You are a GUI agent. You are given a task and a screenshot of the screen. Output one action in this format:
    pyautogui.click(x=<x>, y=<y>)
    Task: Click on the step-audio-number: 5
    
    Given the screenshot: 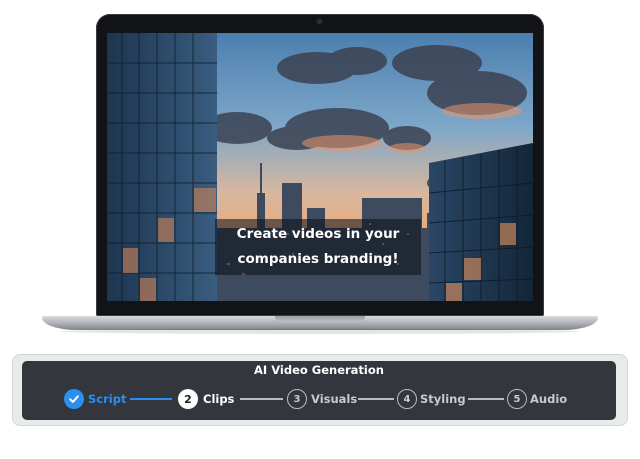 What is the action you would take?
    pyautogui.click(x=517, y=399)
    